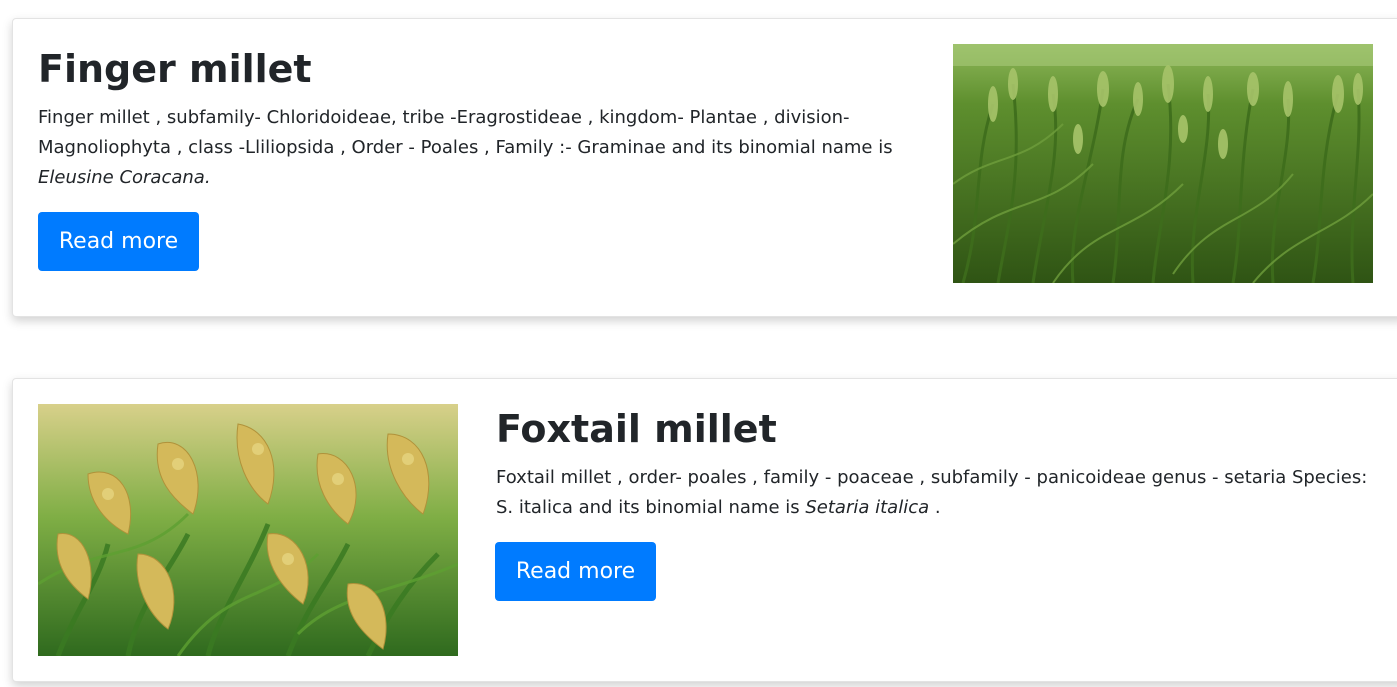  What do you see at coordinates (935, 507) in the screenshot?
I see `description-suffix: .` at bounding box center [935, 507].